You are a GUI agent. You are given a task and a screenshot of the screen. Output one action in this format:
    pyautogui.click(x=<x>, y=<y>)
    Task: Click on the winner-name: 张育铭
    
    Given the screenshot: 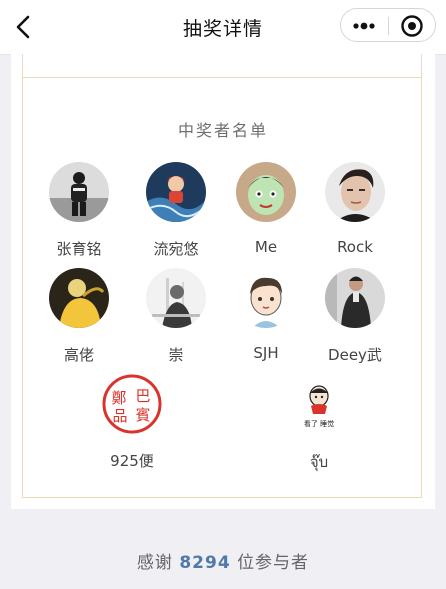 What is the action you would take?
    pyautogui.click(x=79, y=249)
    